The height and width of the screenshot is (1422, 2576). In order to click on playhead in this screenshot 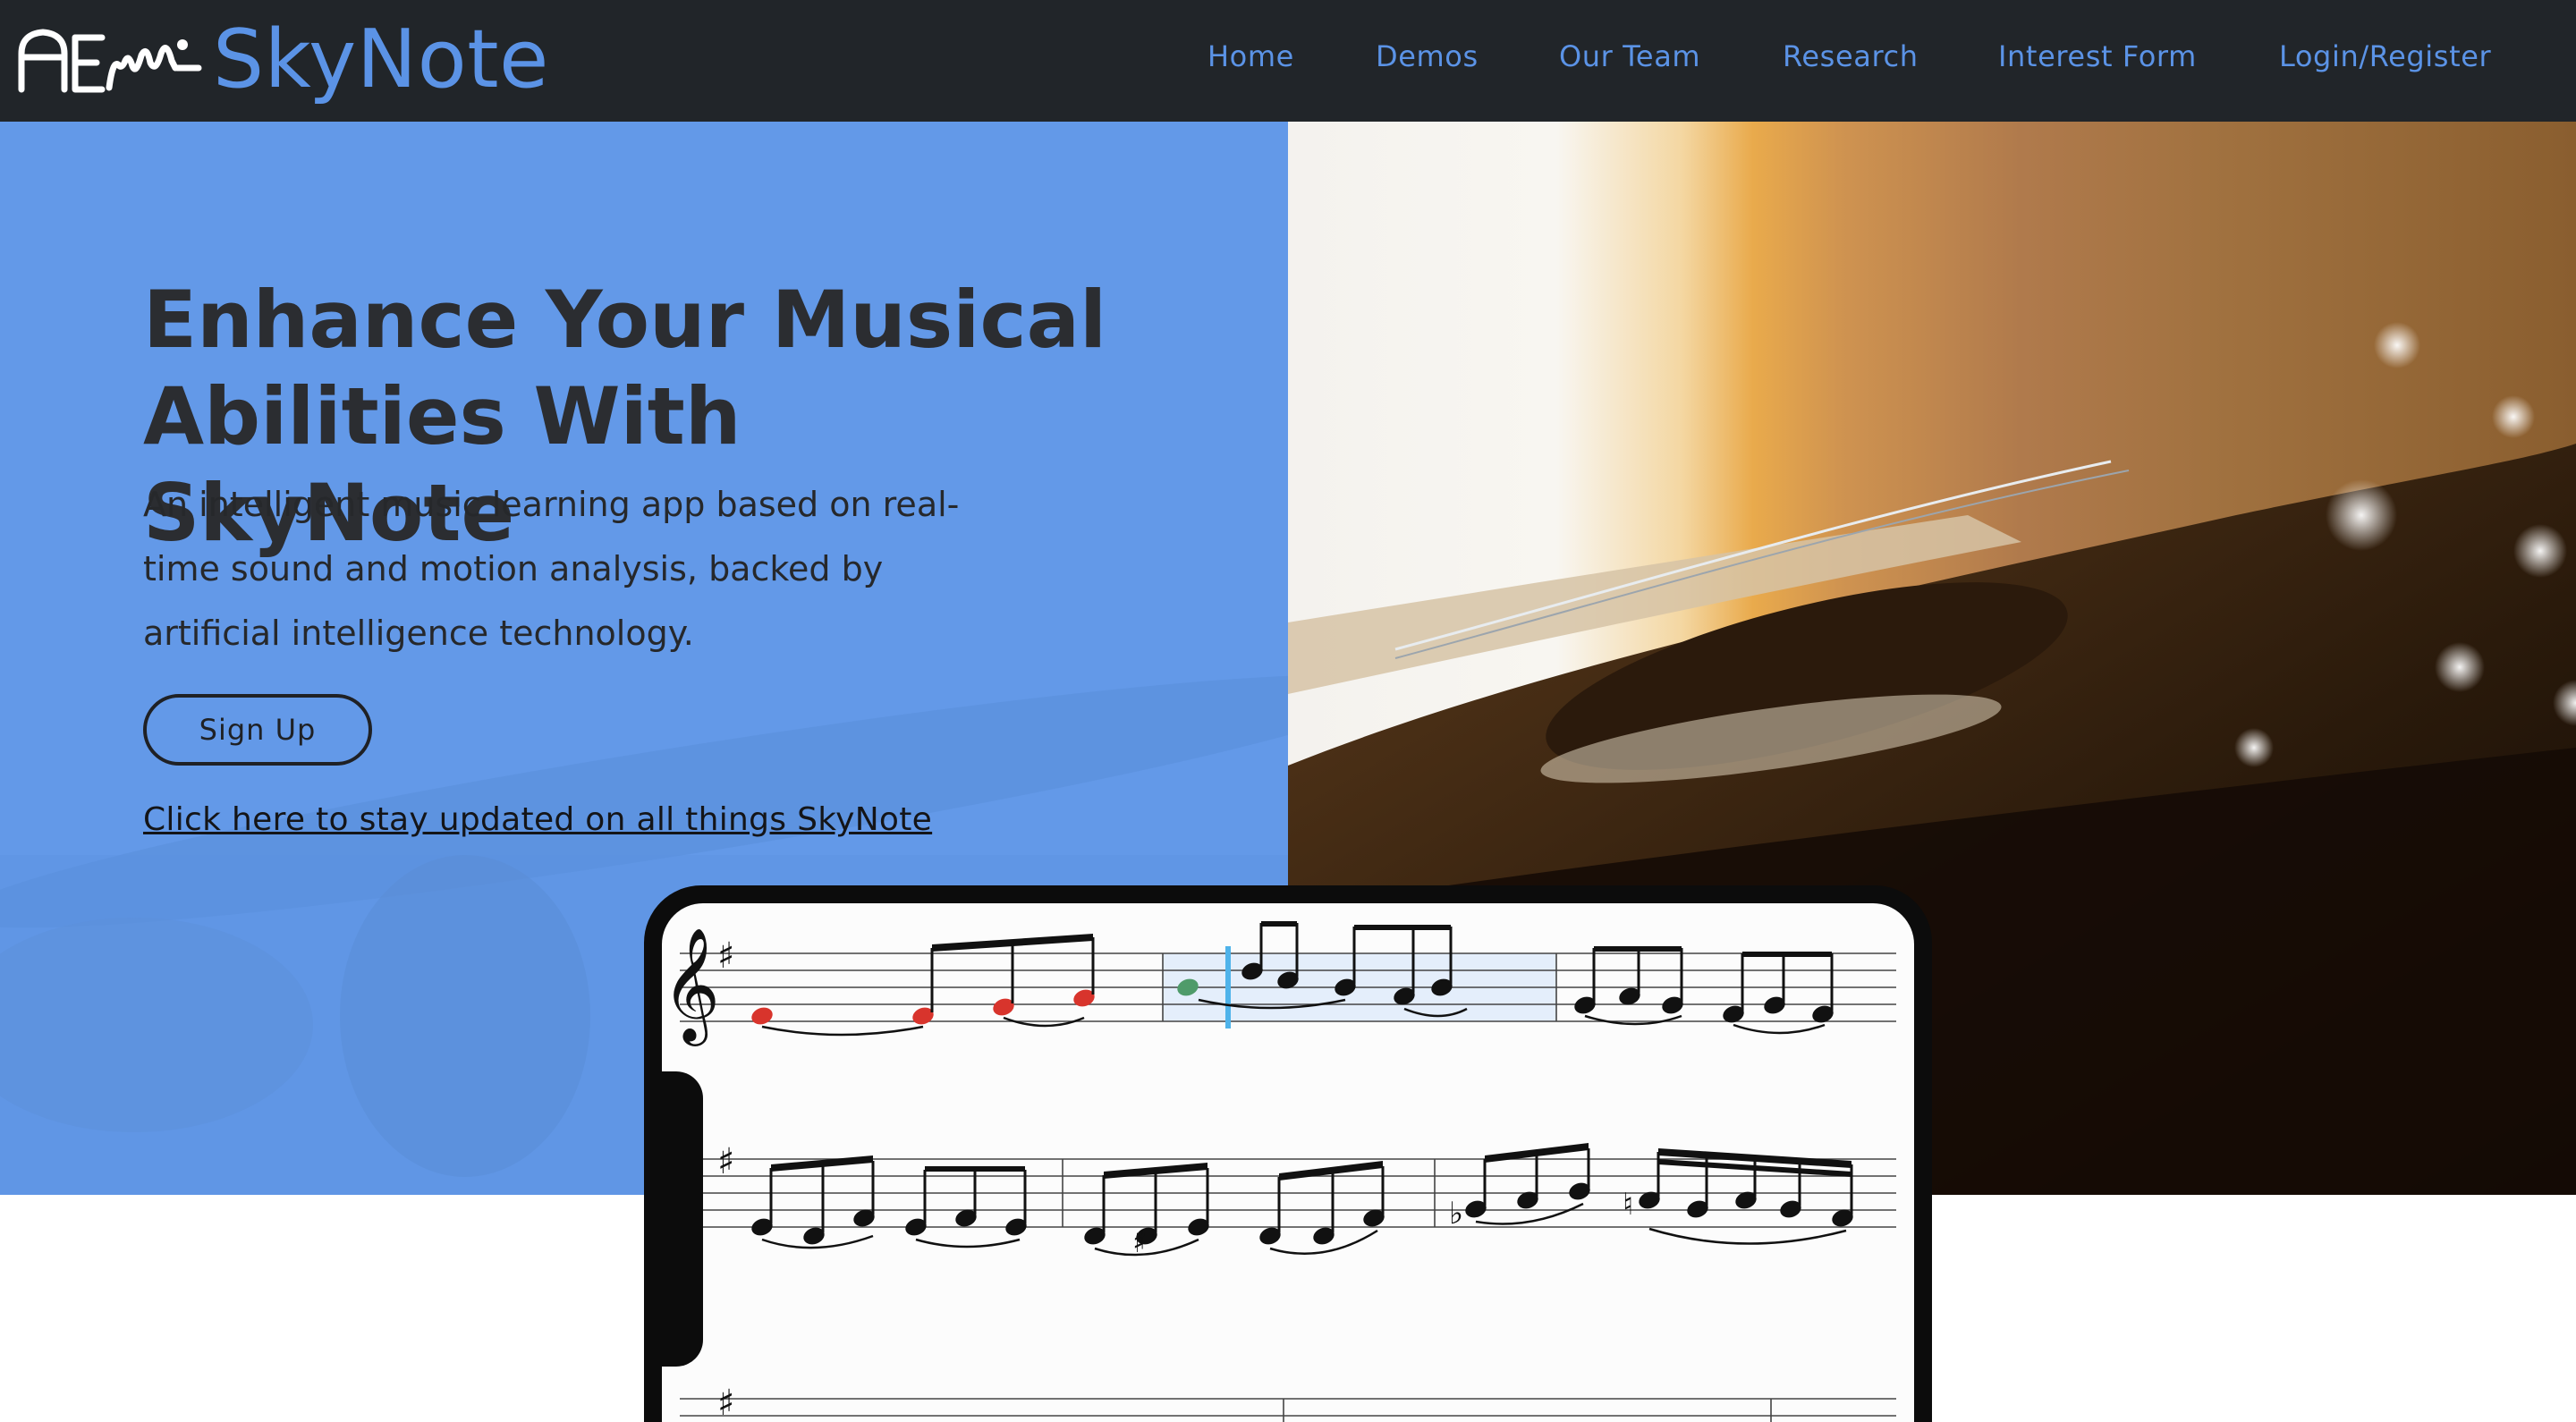, I will do `click(1228, 987)`.